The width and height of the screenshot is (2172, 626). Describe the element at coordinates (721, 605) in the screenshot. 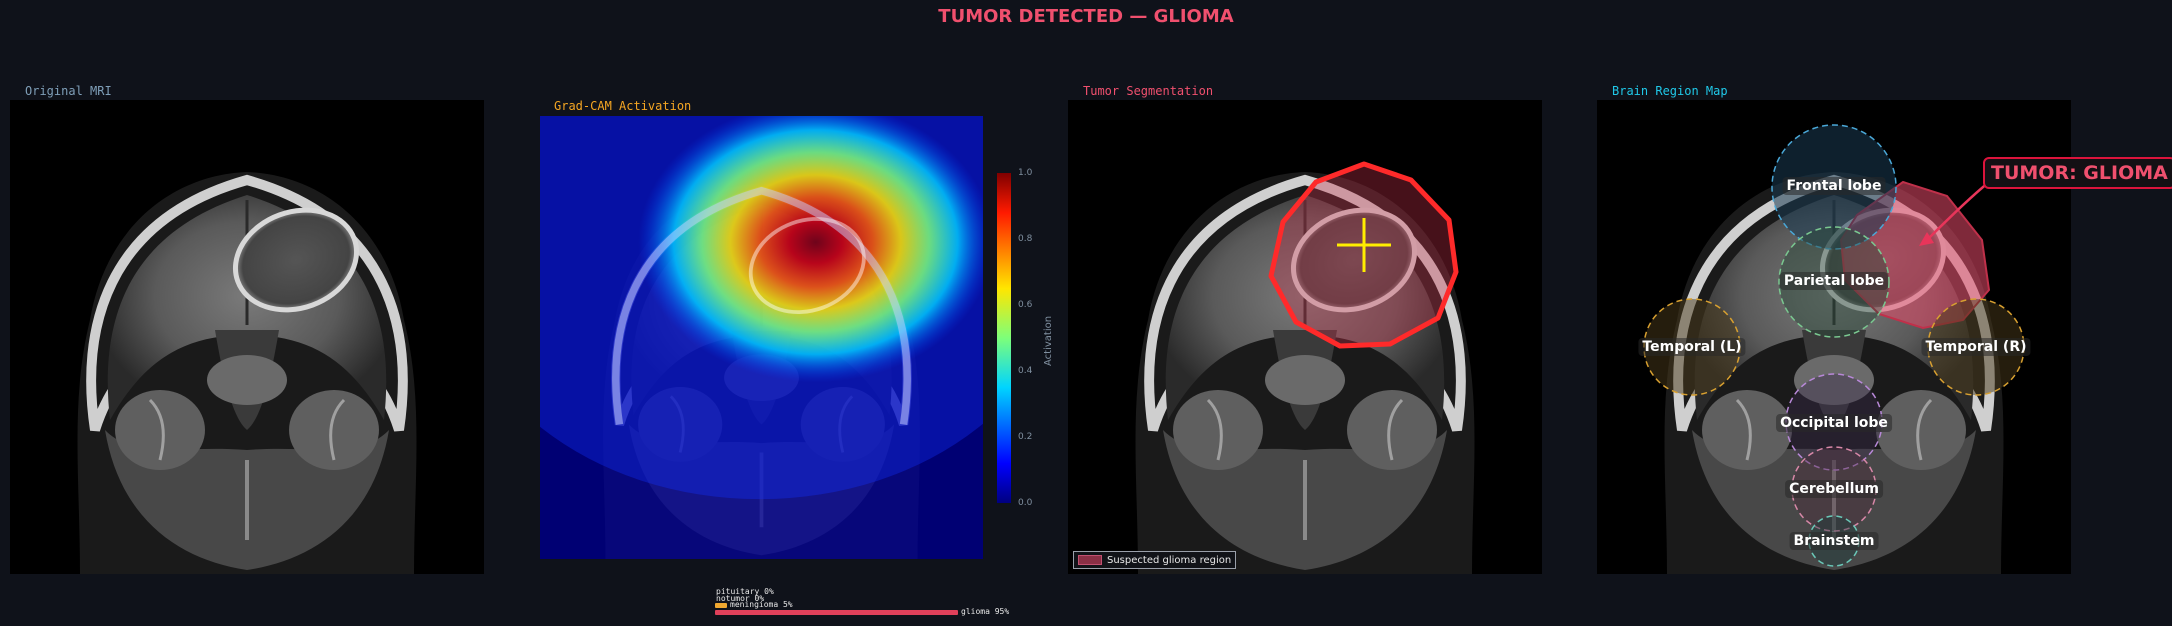

I see `prob-bar-meningioma` at that location.